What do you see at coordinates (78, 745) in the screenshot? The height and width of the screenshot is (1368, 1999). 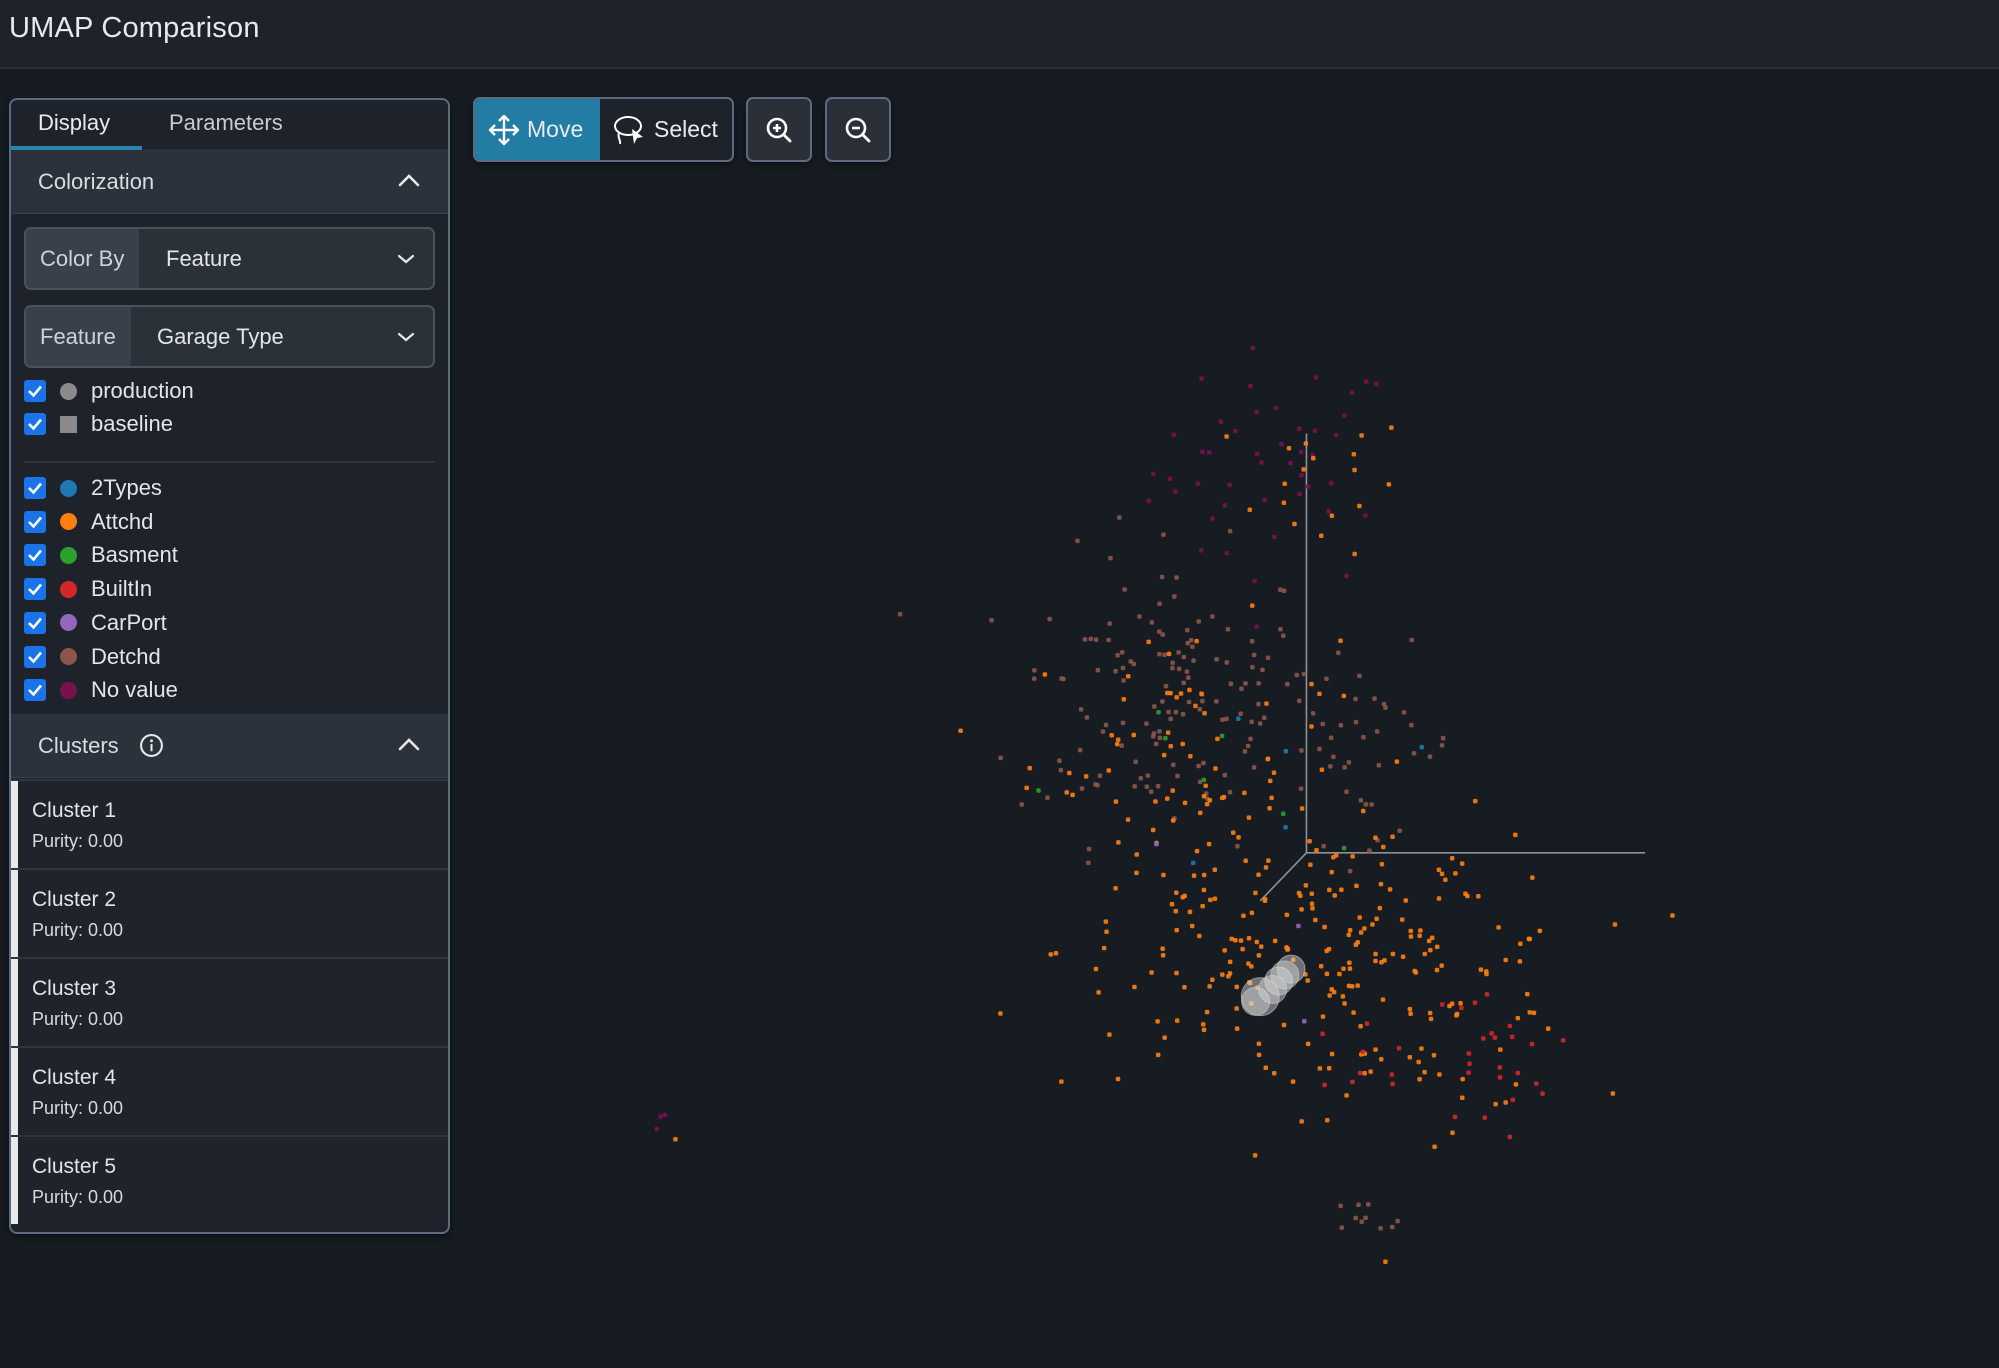 I see `clusters-title: Clusters` at bounding box center [78, 745].